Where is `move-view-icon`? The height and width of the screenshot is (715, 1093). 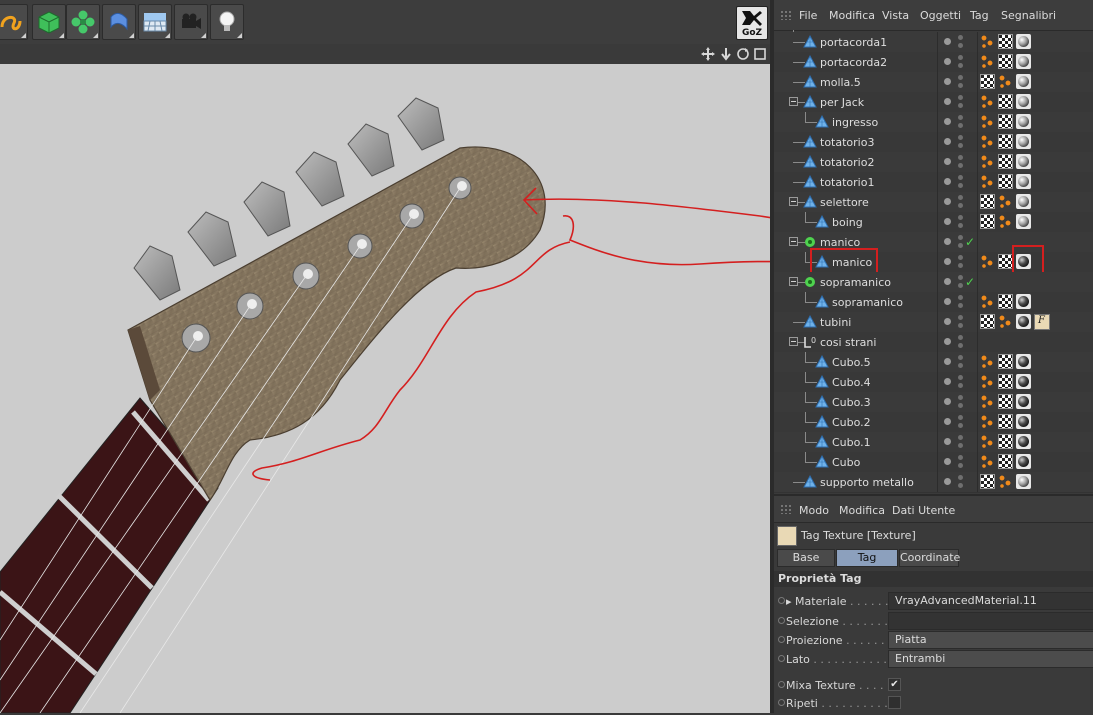
move-view-icon is located at coordinates (708, 54).